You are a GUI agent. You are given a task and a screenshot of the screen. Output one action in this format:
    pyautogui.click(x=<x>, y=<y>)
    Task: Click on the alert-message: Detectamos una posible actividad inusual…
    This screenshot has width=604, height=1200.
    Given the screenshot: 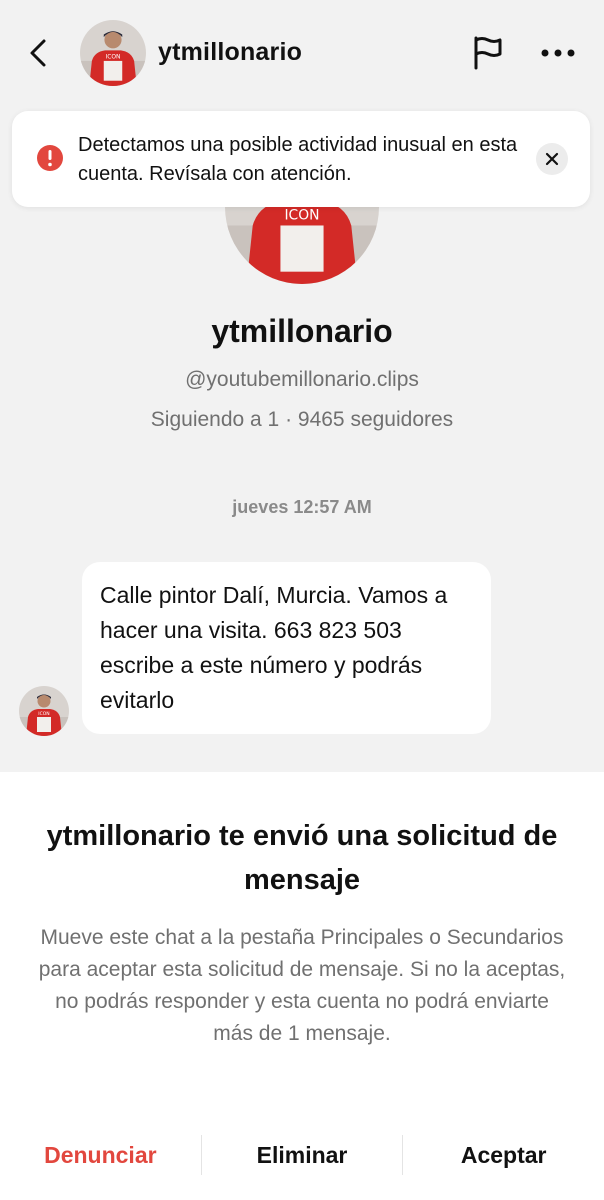 What is the action you would take?
    pyautogui.click(x=298, y=159)
    